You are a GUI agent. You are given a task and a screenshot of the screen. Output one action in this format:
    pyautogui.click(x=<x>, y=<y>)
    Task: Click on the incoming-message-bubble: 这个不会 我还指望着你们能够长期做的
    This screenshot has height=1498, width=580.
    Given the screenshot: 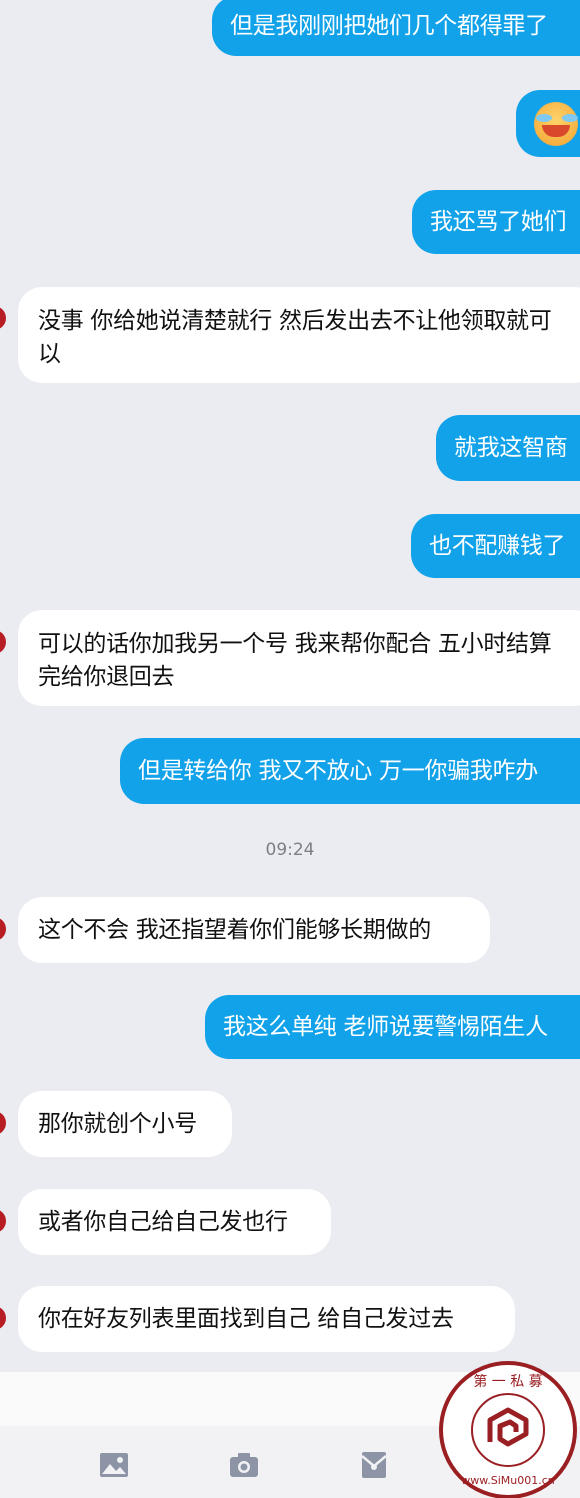 What is the action you would take?
    pyautogui.click(x=254, y=930)
    